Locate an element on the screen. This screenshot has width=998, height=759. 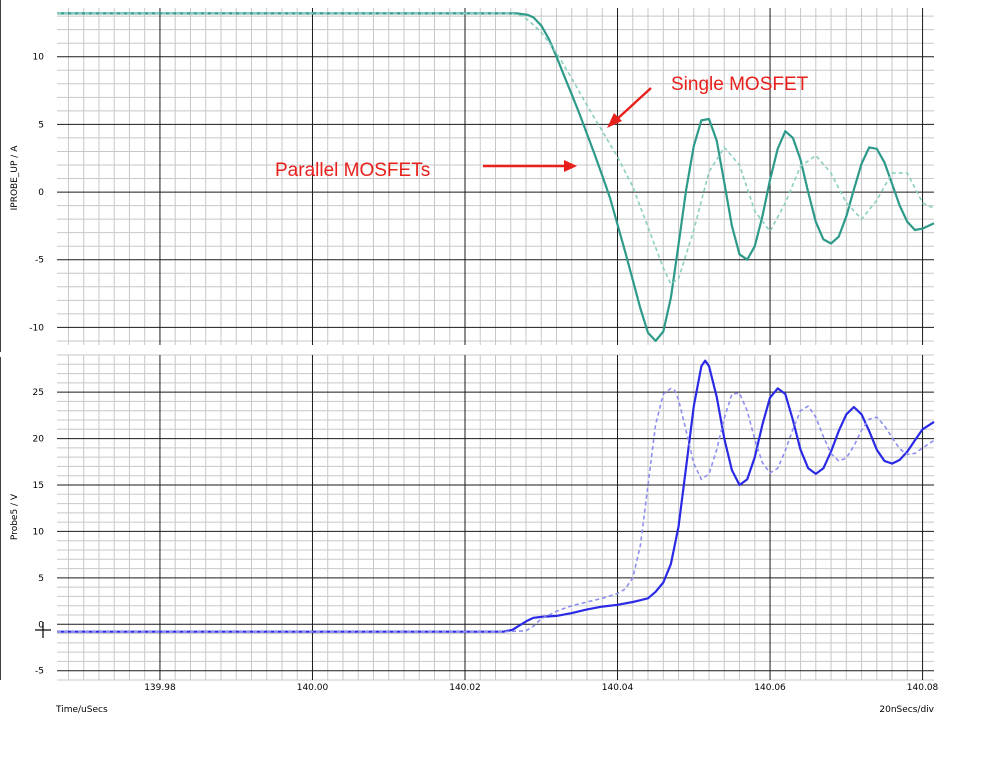
time-tick-label: 140.00 is located at coordinates (313, 688).